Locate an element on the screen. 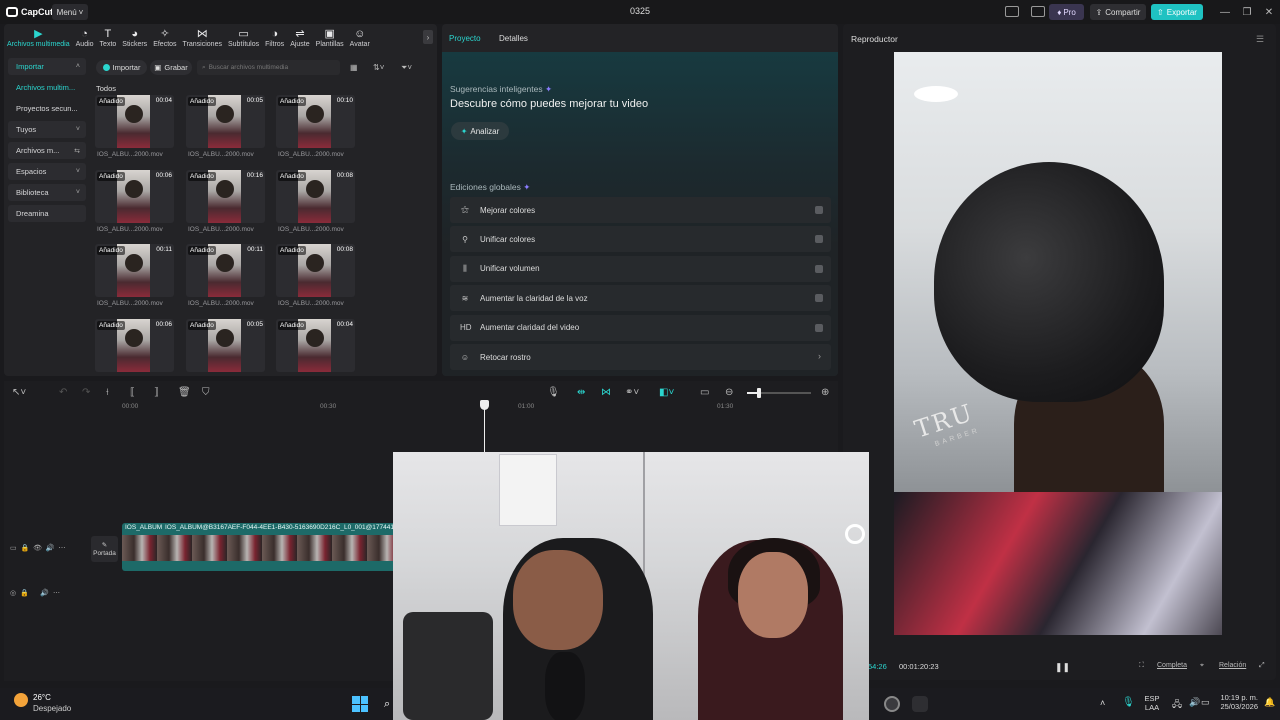  shortcuts-icon is located at coordinates (1038, 11).